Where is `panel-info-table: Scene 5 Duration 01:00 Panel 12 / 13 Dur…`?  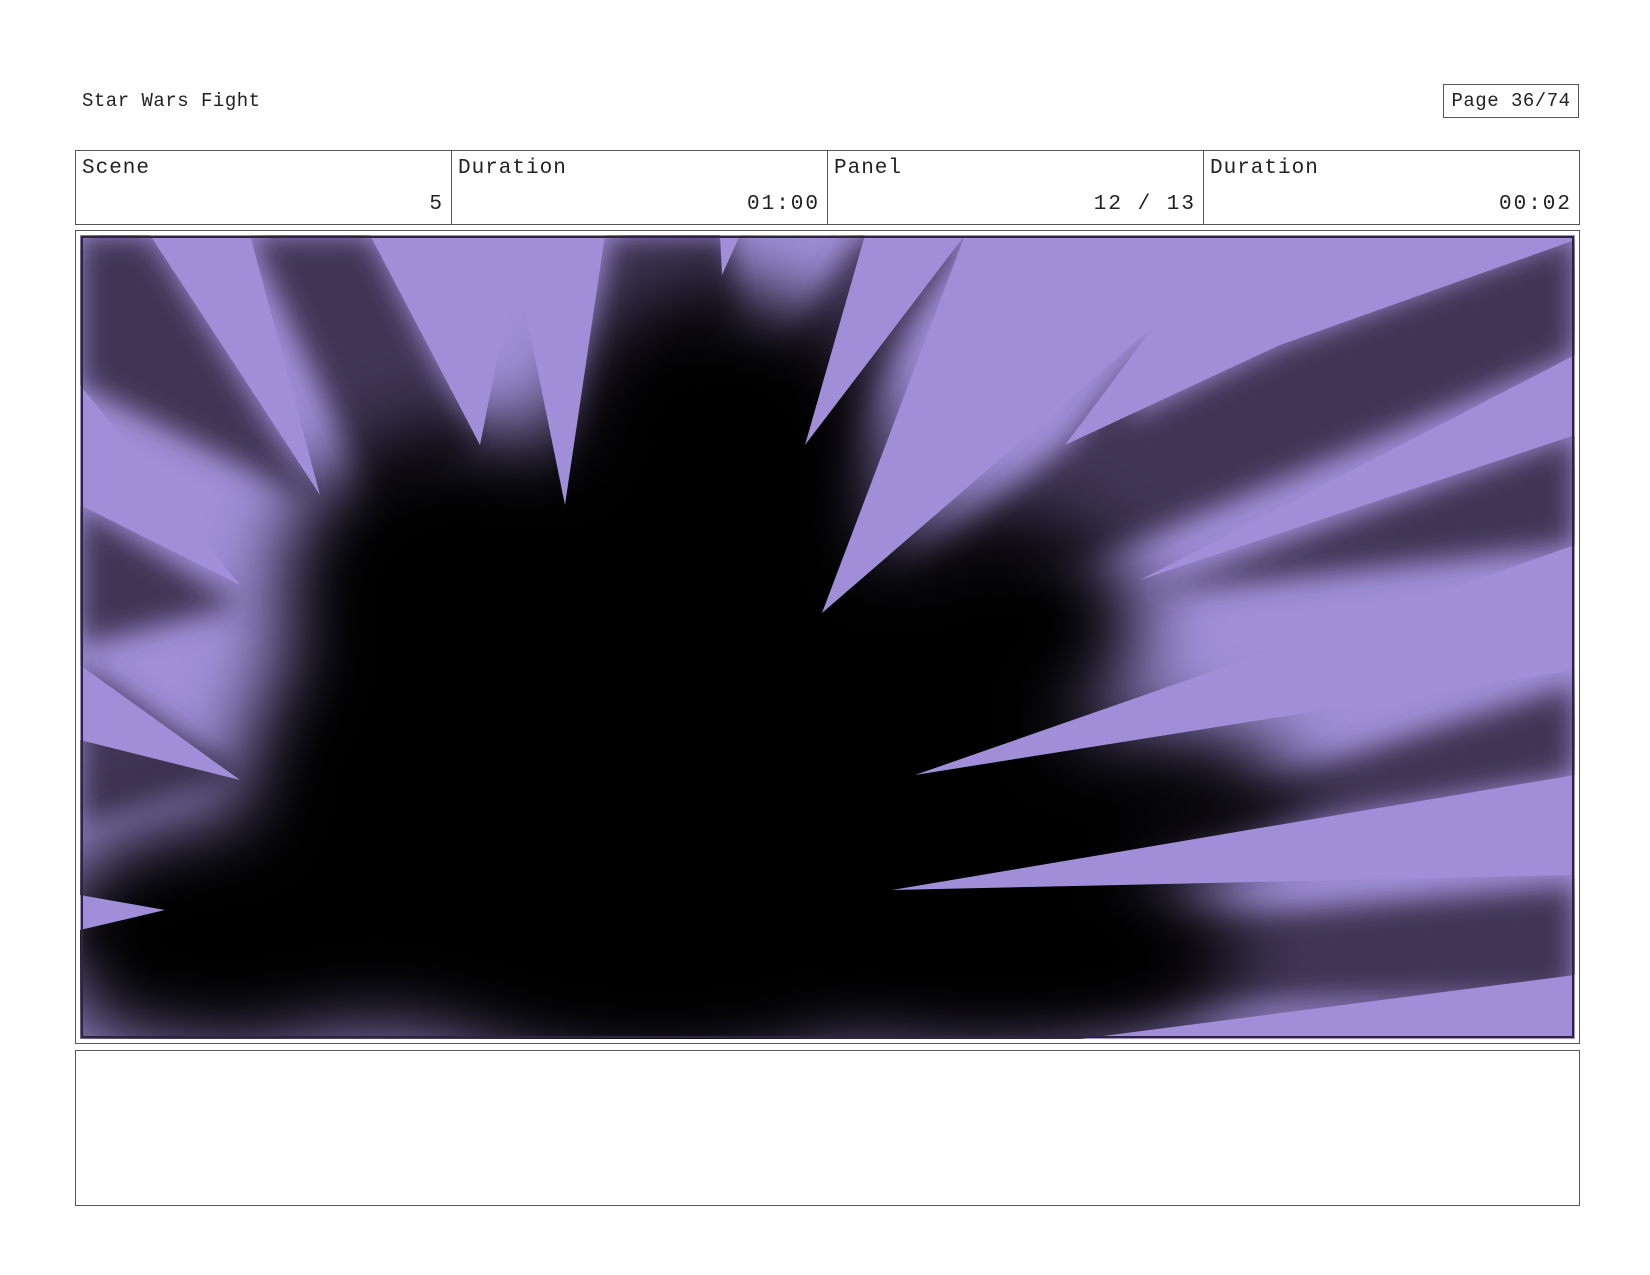
panel-info-table: Scene 5 Duration 01:00 Panel 12 / 13 Dur… is located at coordinates (827, 187).